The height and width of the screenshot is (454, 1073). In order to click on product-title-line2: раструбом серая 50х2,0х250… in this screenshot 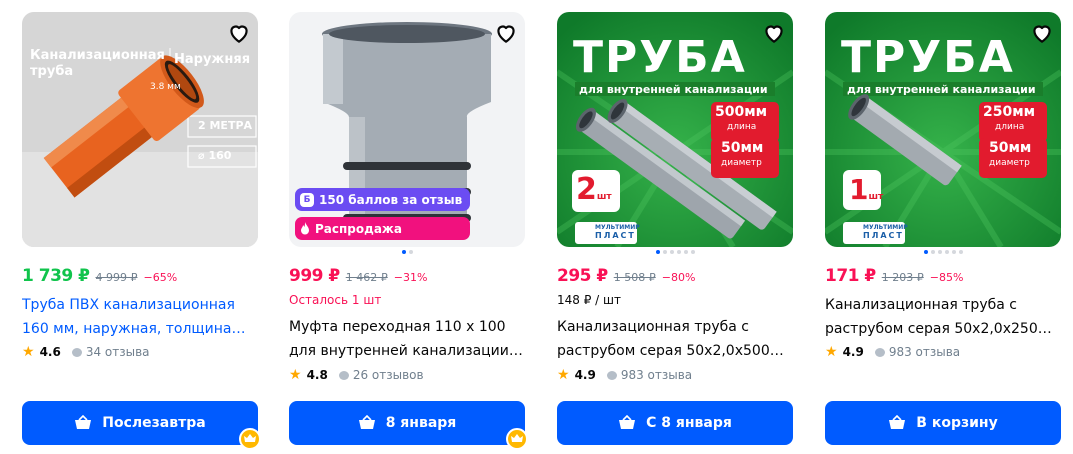, I will do `click(938, 329)`.